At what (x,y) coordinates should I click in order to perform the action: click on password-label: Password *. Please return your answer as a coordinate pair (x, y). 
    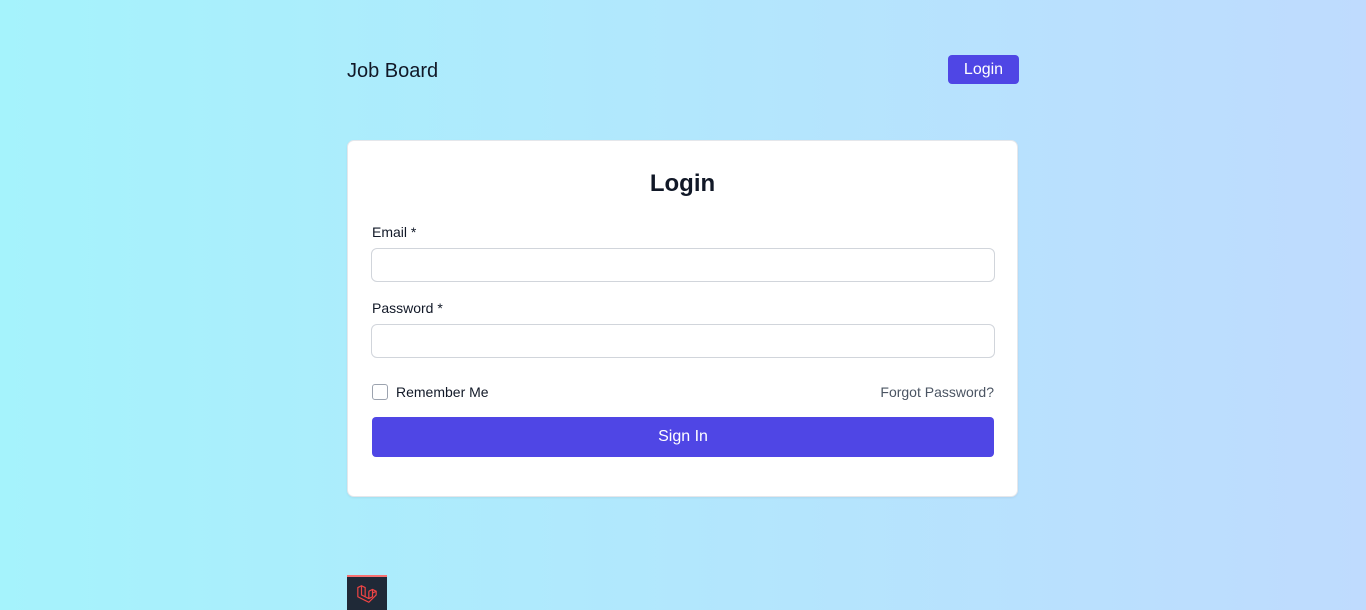
    Looking at the image, I should click on (407, 308).